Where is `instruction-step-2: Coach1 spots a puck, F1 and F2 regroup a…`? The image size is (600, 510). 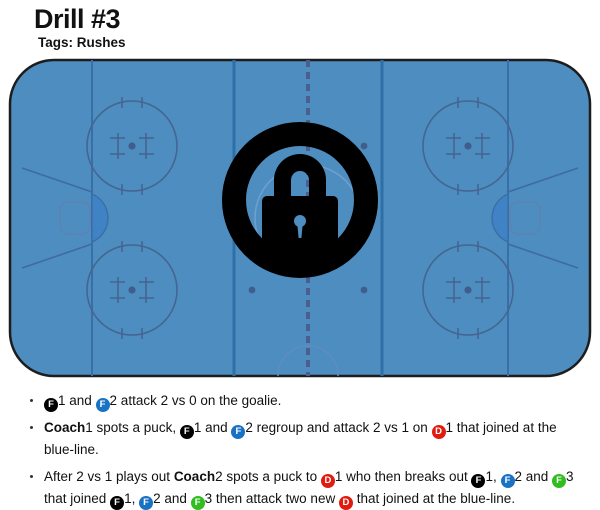
instruction-step-2: Coach1 spots a puck, F1 and F2 regroup a… is located at coordinates (309, 439).